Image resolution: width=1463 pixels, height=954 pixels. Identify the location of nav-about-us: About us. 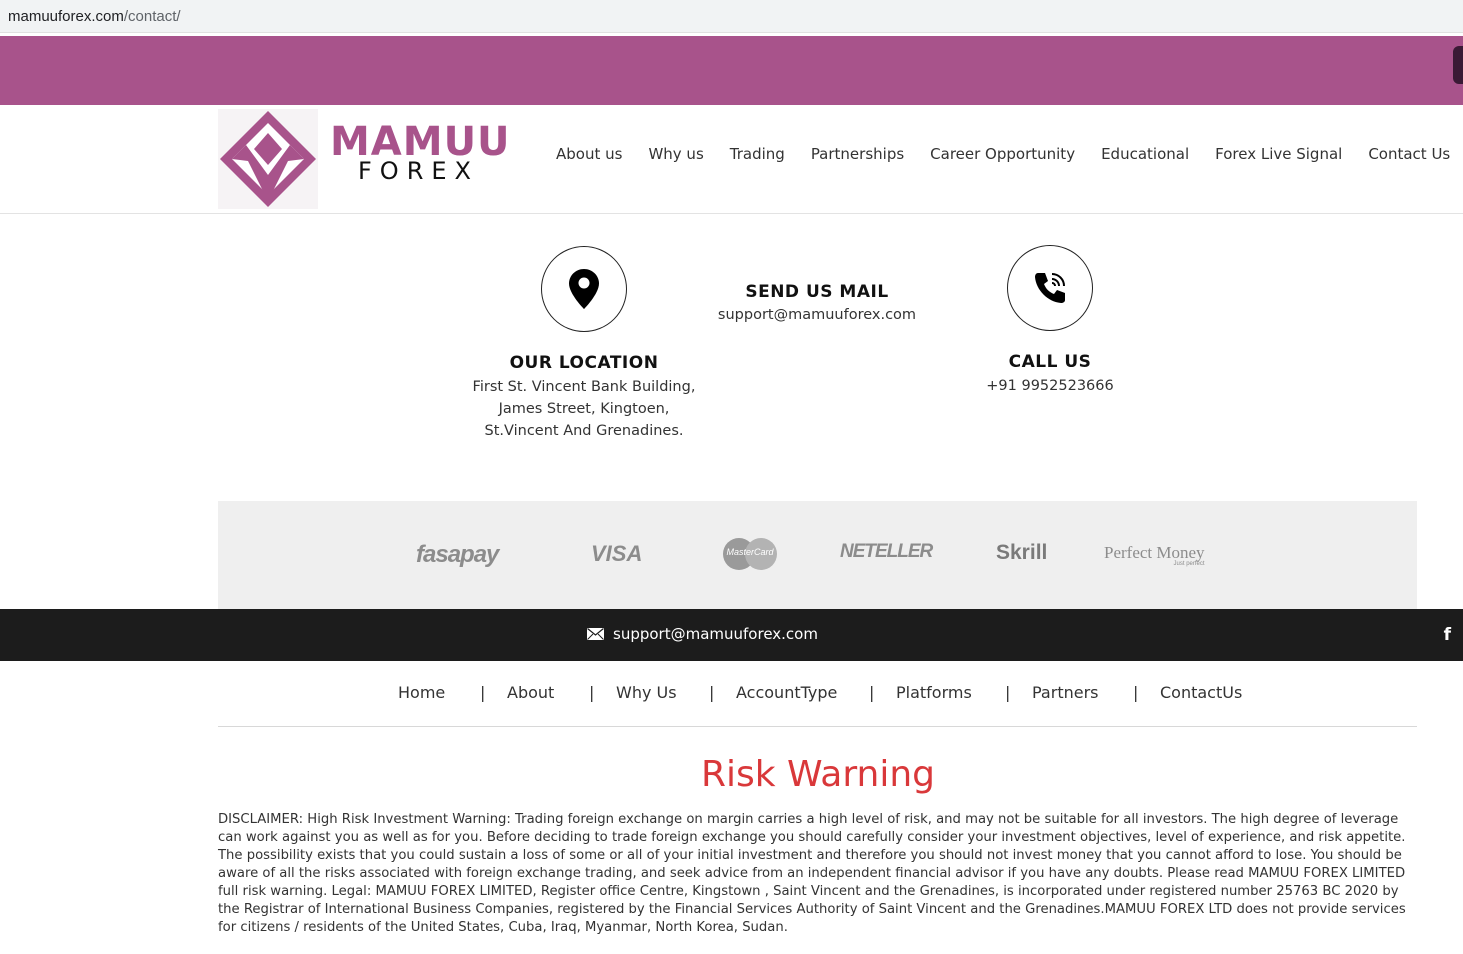
(589, 154).